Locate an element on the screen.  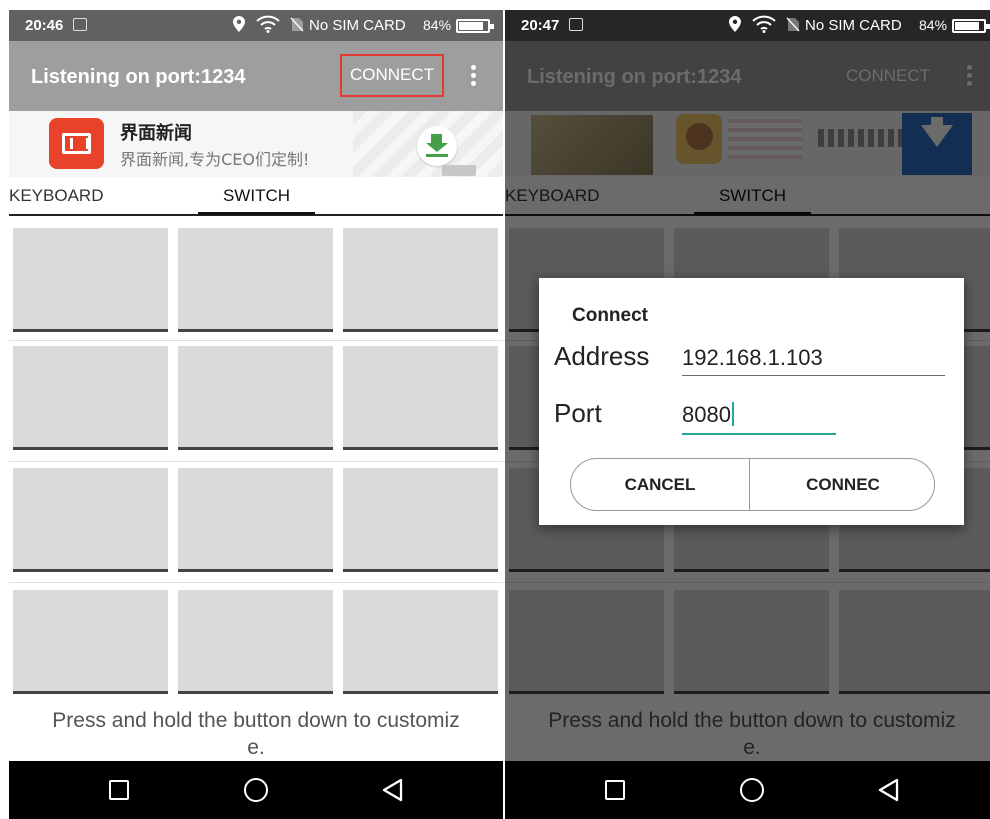
ad-subtitle: 界面新闻,专为CEO们定制! is located at coordinates (215, 159).